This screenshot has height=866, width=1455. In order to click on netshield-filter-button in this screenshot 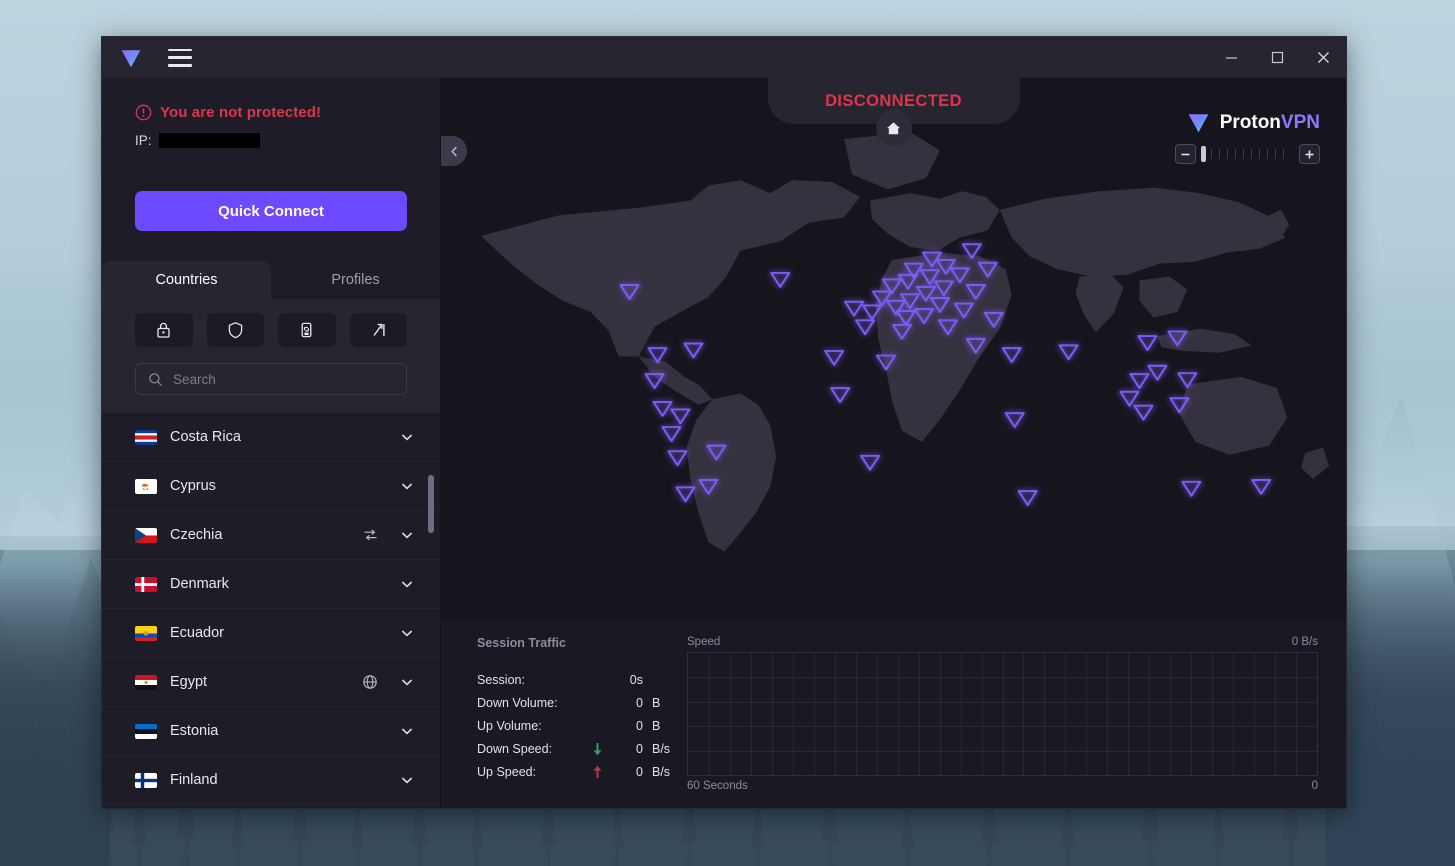, I will do `click(235, 330)`.